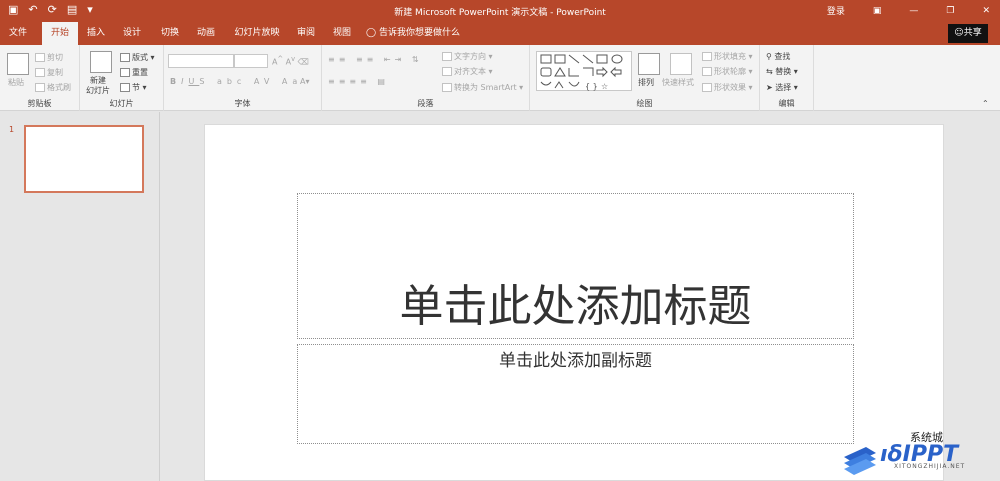 This screenshot has height=481, width=1000. I want to click on brush-icon, so click(40, 87).